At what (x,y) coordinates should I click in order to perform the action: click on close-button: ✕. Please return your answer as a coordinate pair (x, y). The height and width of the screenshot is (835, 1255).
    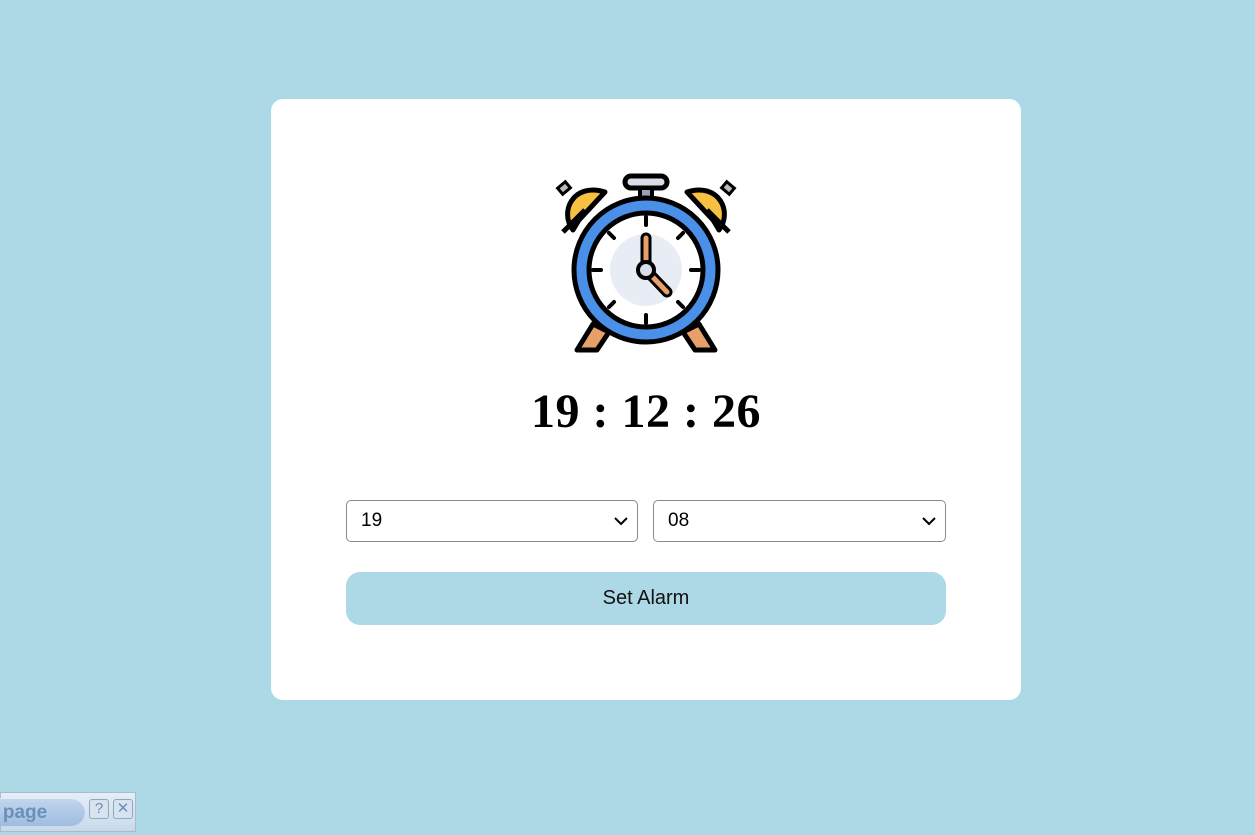
    Looking at the image, I should click on (123, 809).